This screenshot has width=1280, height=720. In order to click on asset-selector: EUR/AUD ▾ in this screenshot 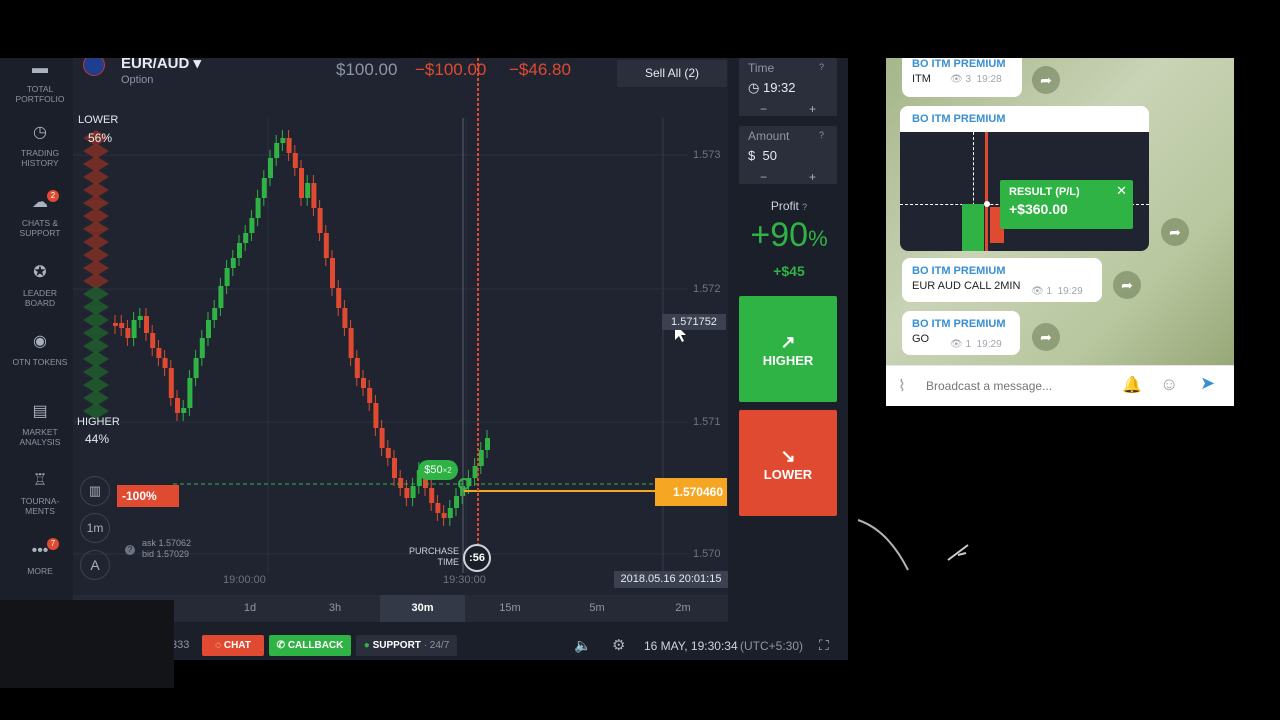, I will do `click(161, 65)`.